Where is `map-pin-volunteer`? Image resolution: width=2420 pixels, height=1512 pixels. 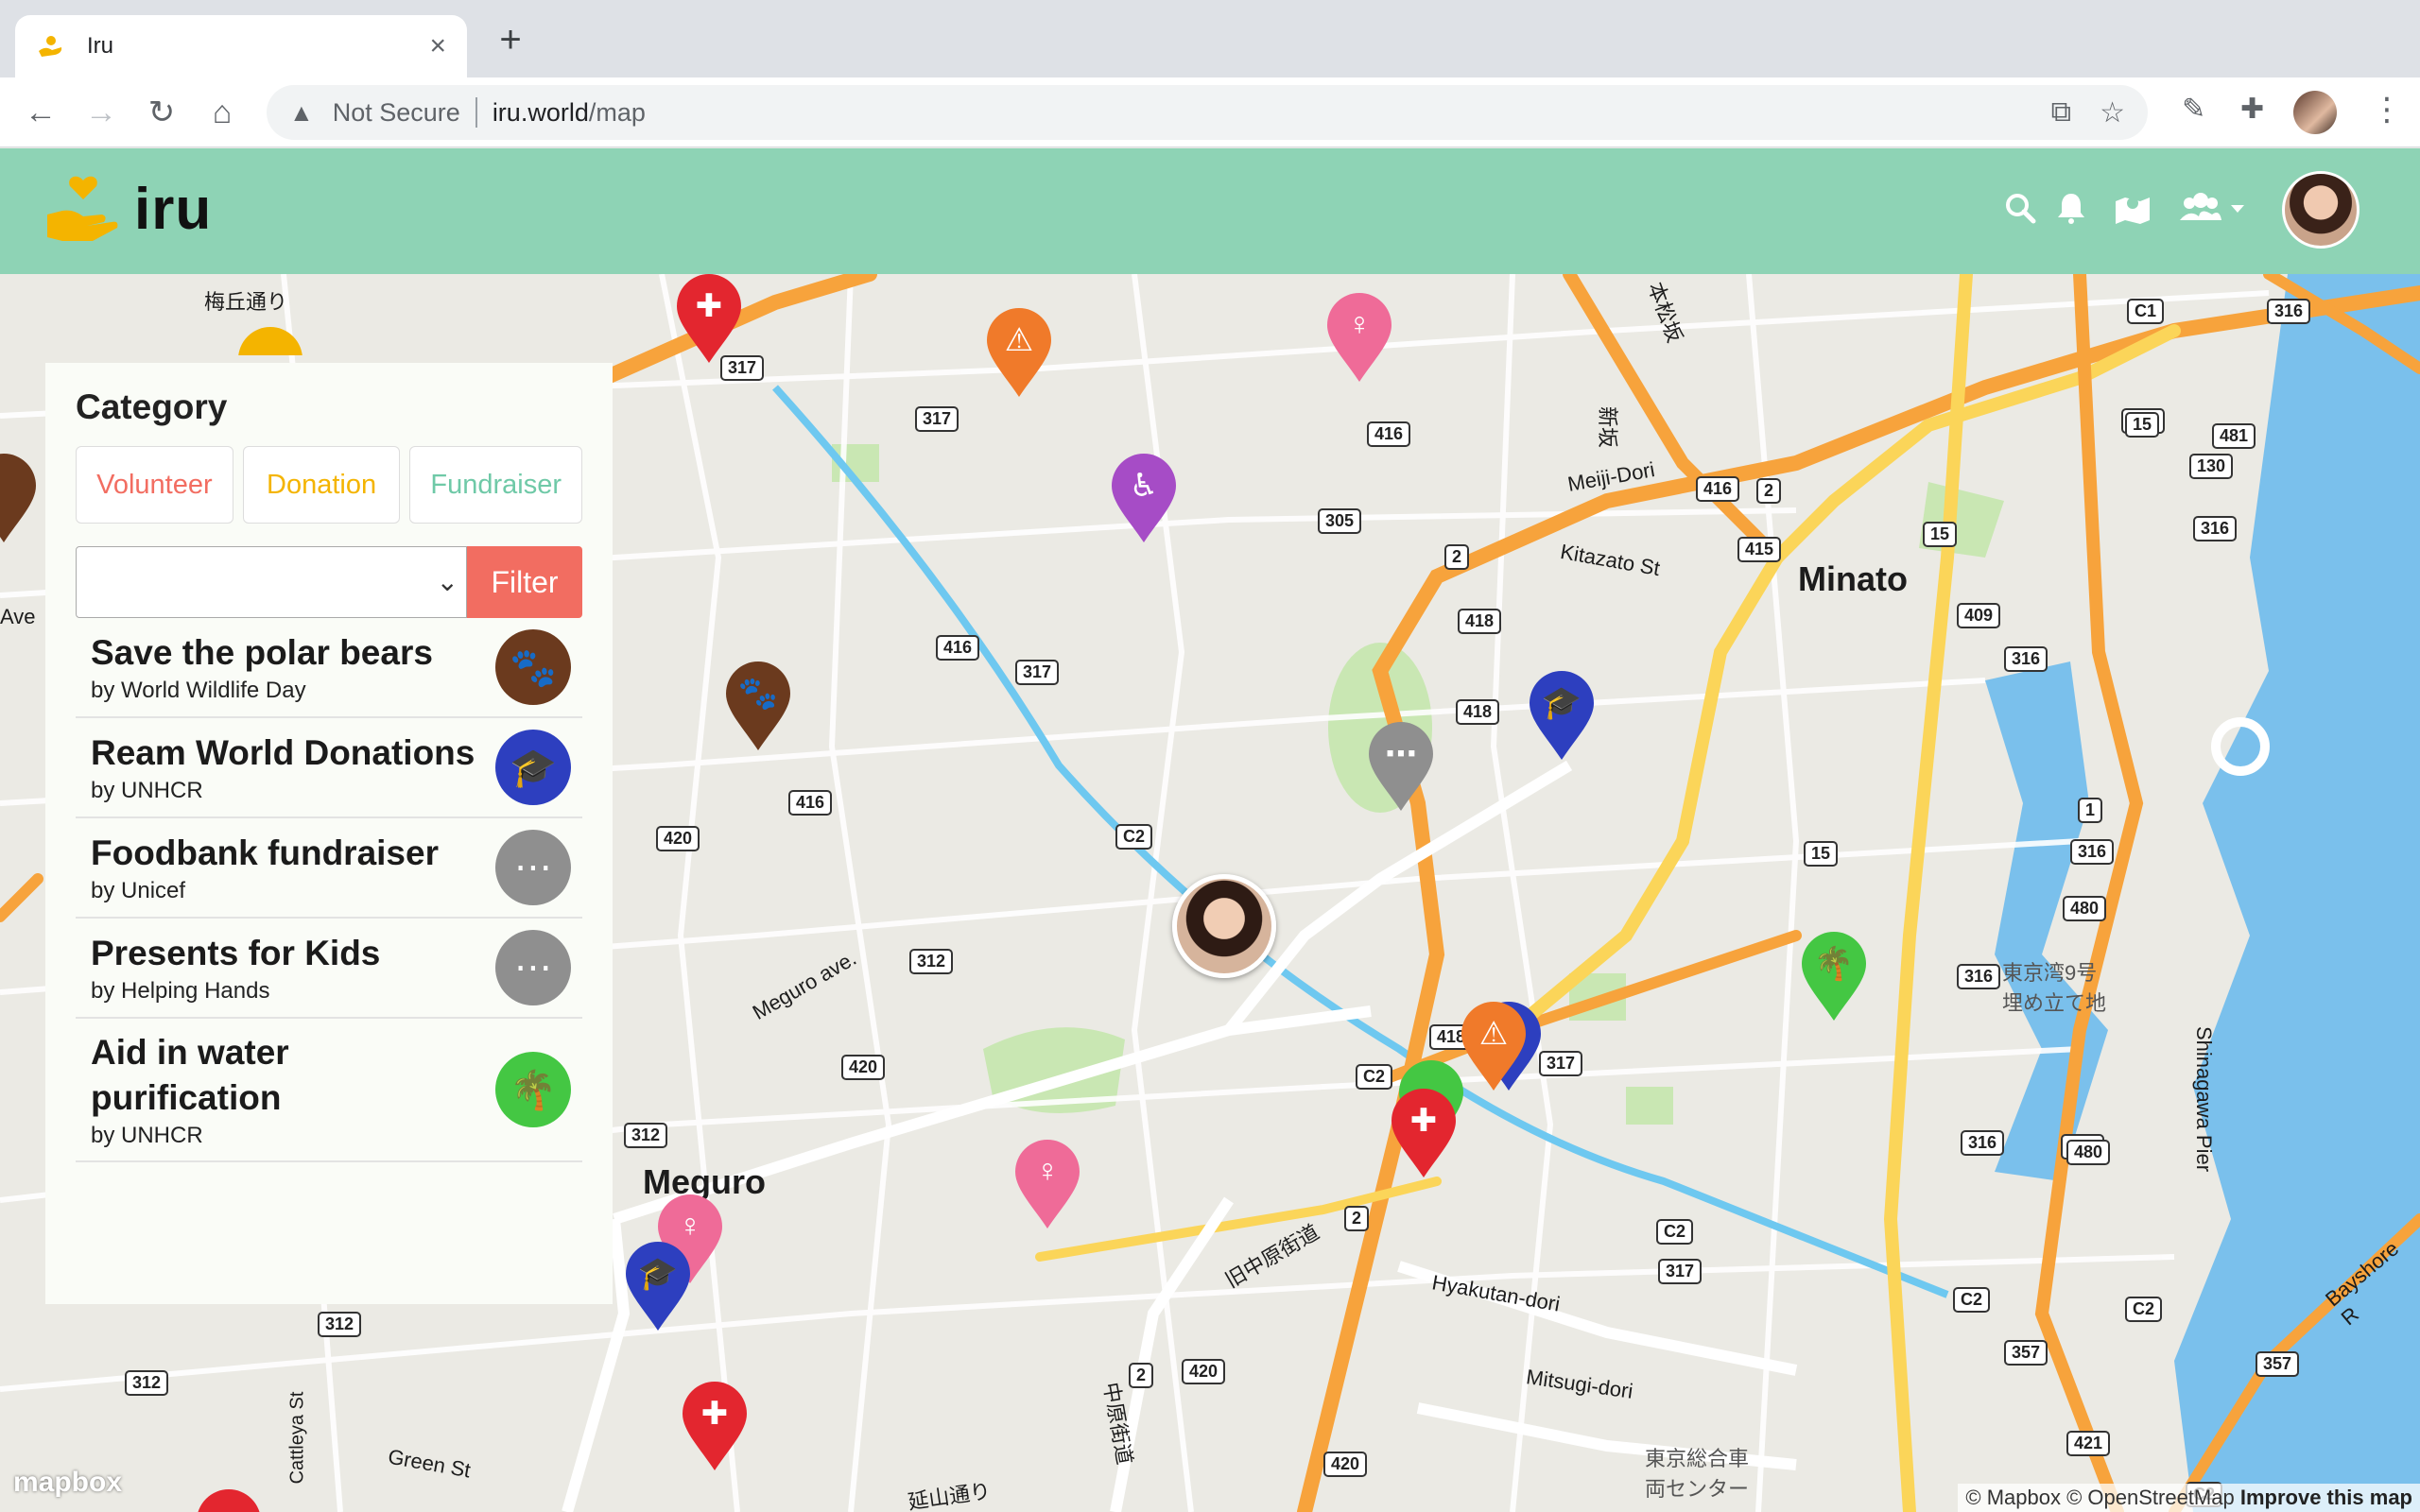
map-pin-volunteer is located at coordinates (270, 341).